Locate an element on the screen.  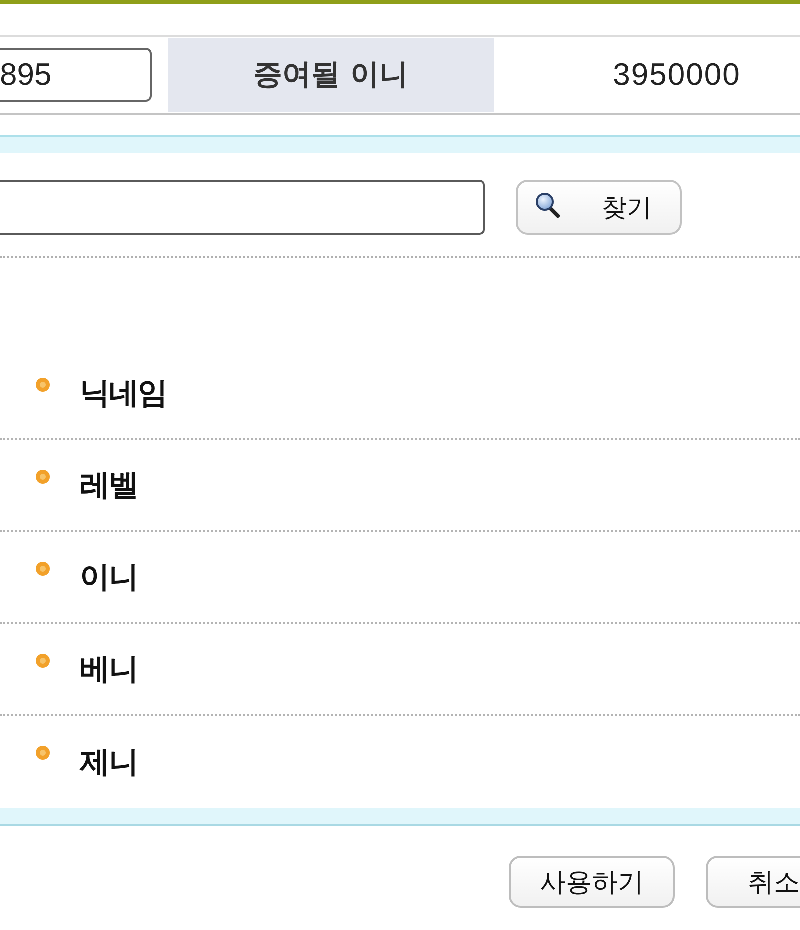
dialog-button: 사용하기 is located at coordinates (592, 882).